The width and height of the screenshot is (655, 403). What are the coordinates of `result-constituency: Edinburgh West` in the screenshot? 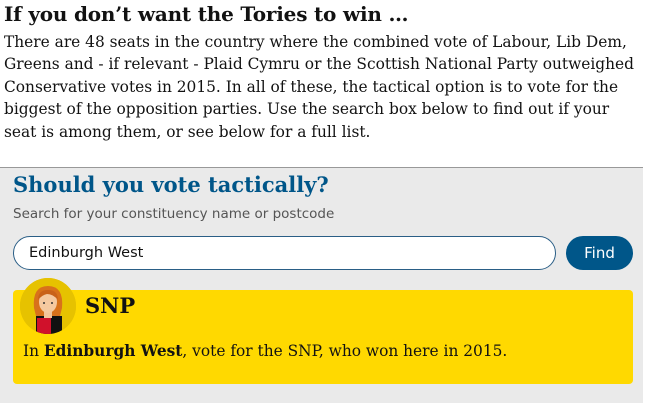 It's located at (113, 351).